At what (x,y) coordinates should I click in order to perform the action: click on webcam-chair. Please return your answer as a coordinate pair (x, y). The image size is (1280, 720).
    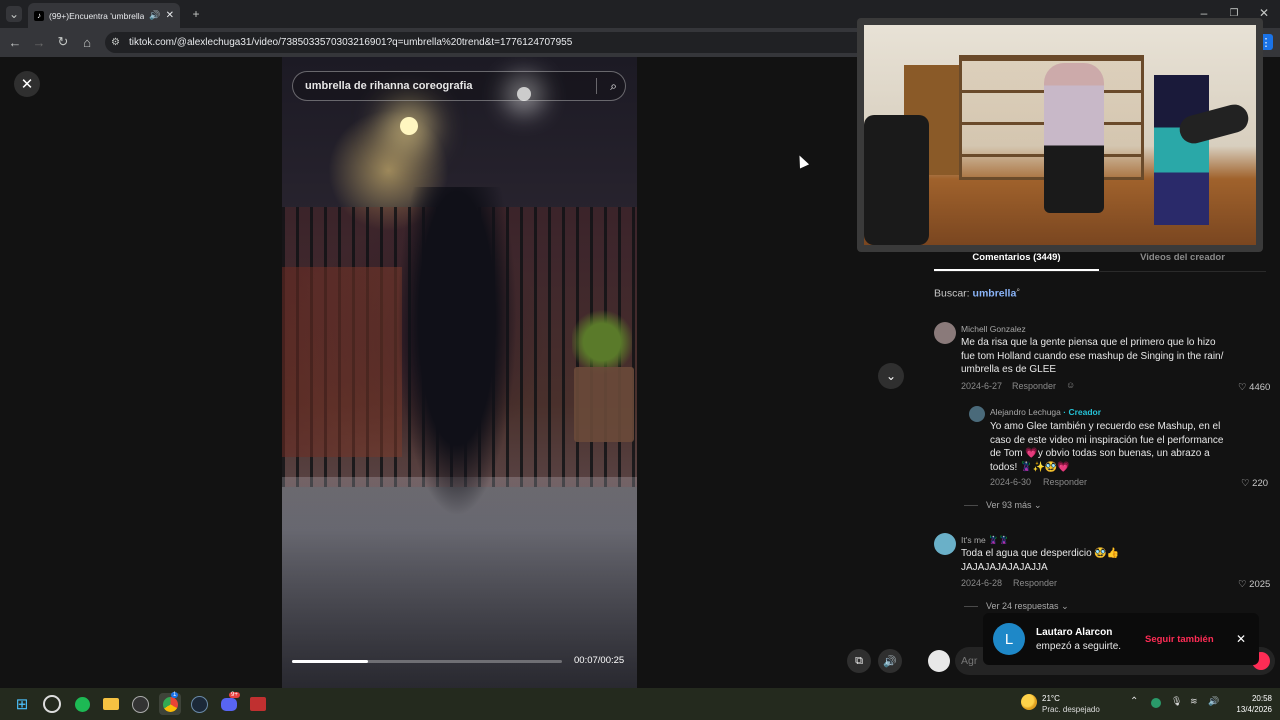
    Looking at the image, I should click on (896, 180).